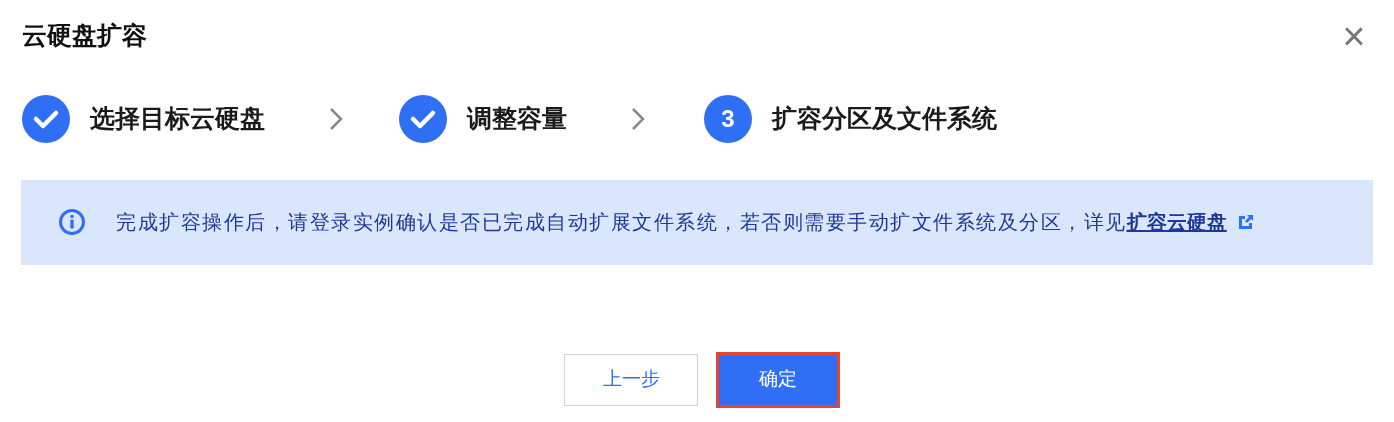 The width and height of the screenshot is (1394, 422). I want to click on confirm-button: 确定, so click(778, 379).